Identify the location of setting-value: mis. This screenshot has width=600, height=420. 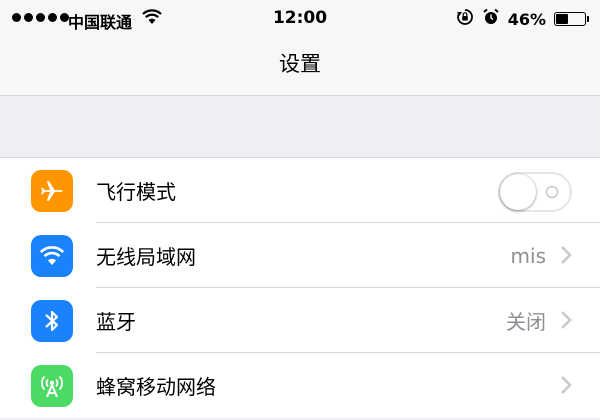
(528, 255).